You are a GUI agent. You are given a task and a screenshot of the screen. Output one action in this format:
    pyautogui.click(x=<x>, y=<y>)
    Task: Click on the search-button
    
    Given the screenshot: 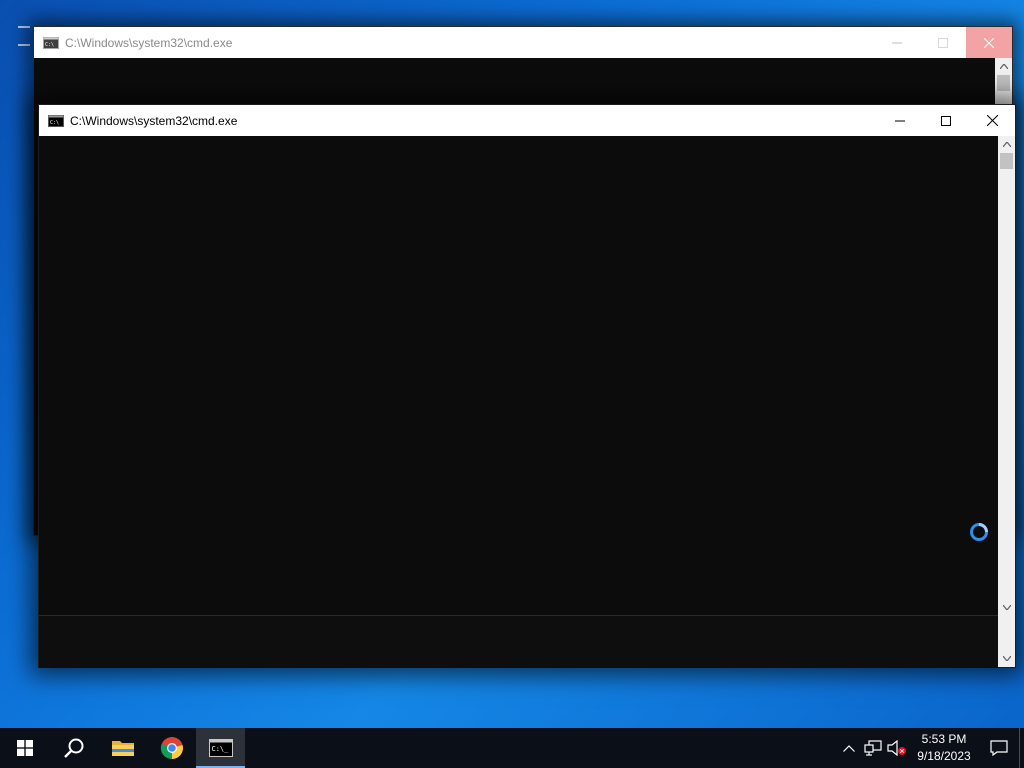 What is the action you would take?
    pyautogui.click(x=73, y=748)
    